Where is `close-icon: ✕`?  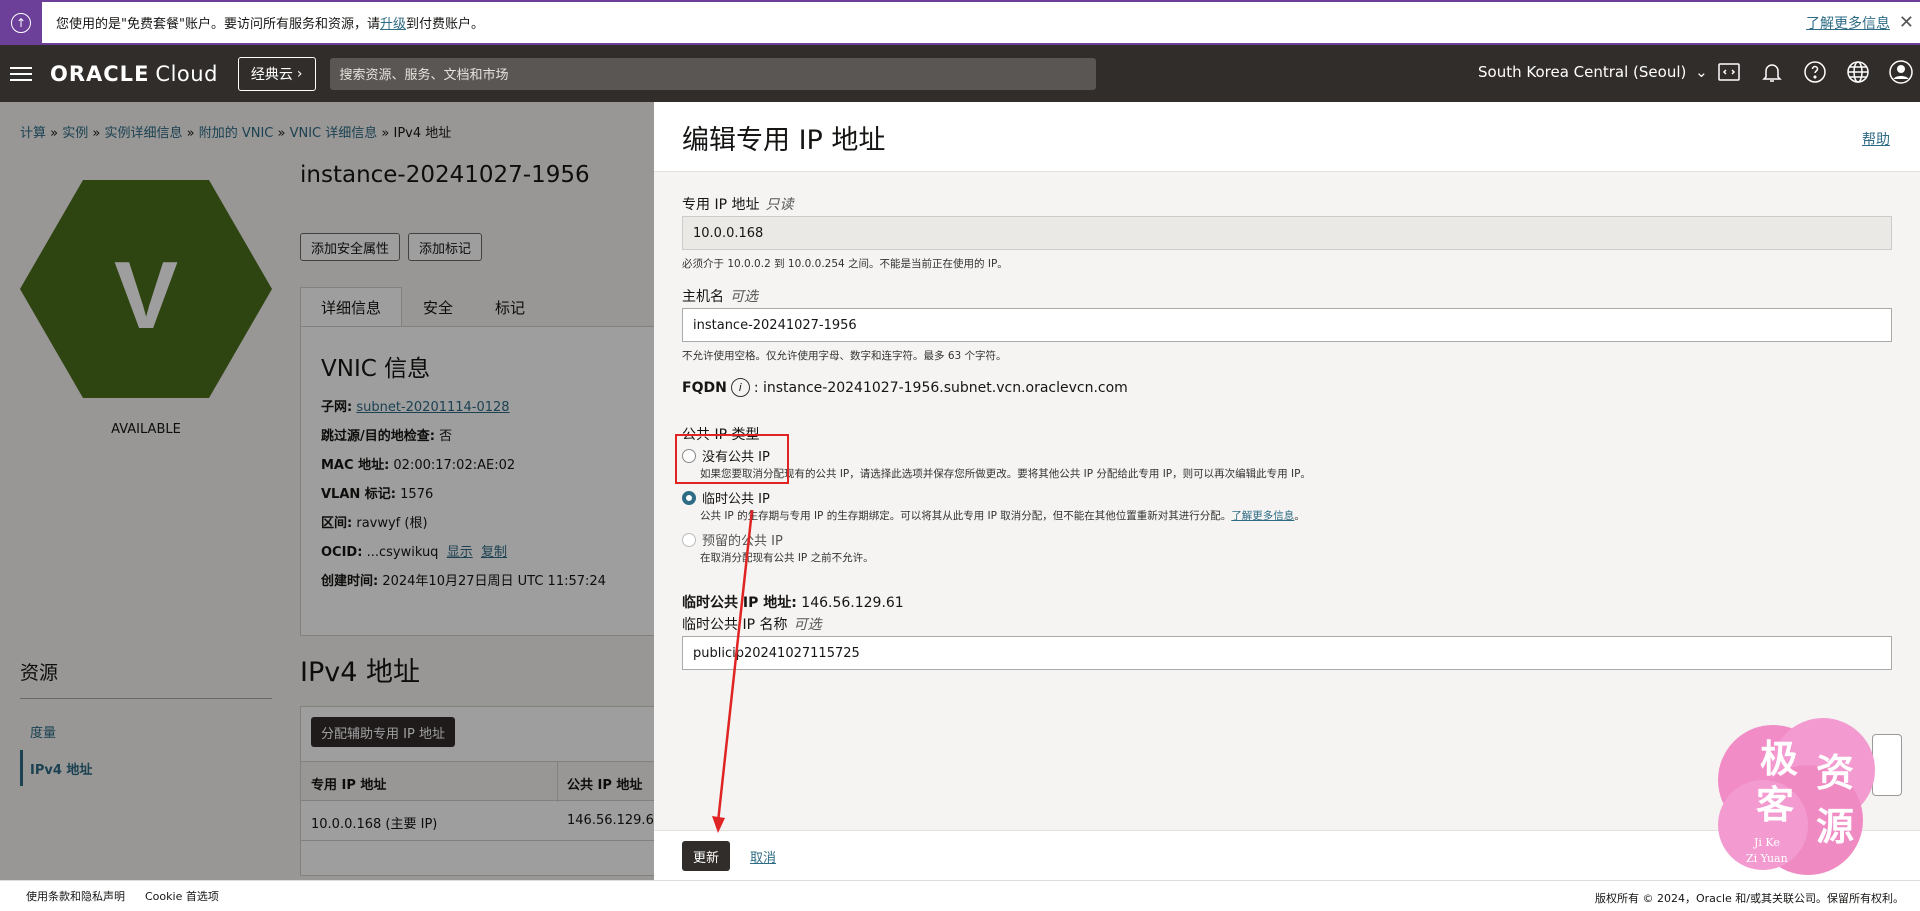
close-icon: ✕ is located at coordinates (1906, 22).